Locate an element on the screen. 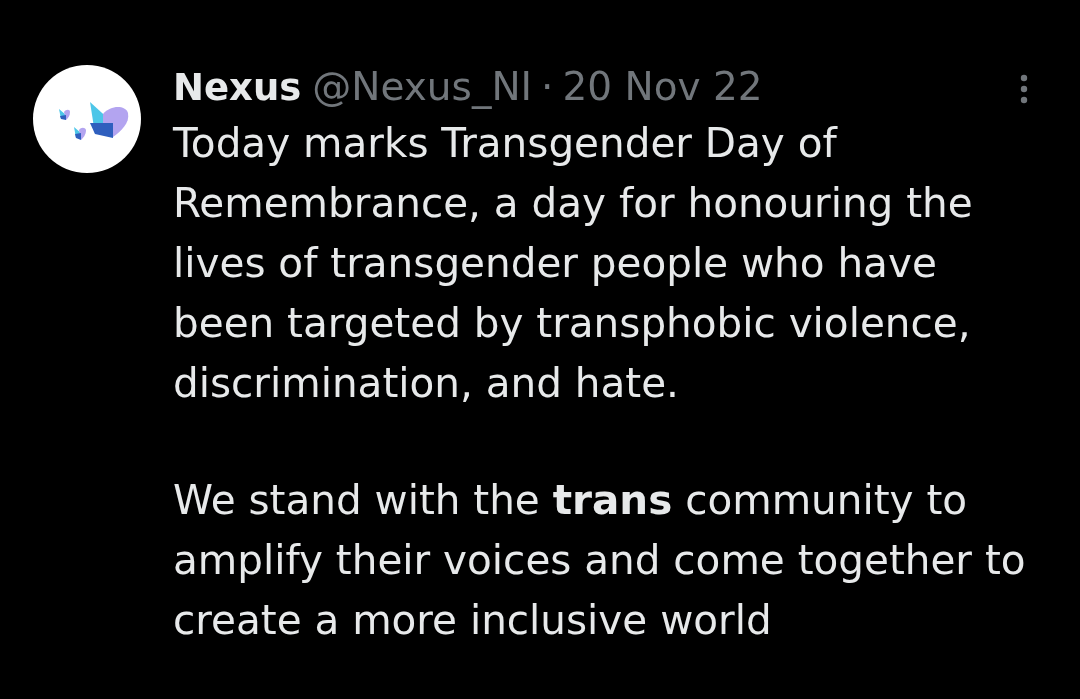 The width and height of the screenshot is (1080, 699). author-name: Nexus is located at coordinates (237, 87).